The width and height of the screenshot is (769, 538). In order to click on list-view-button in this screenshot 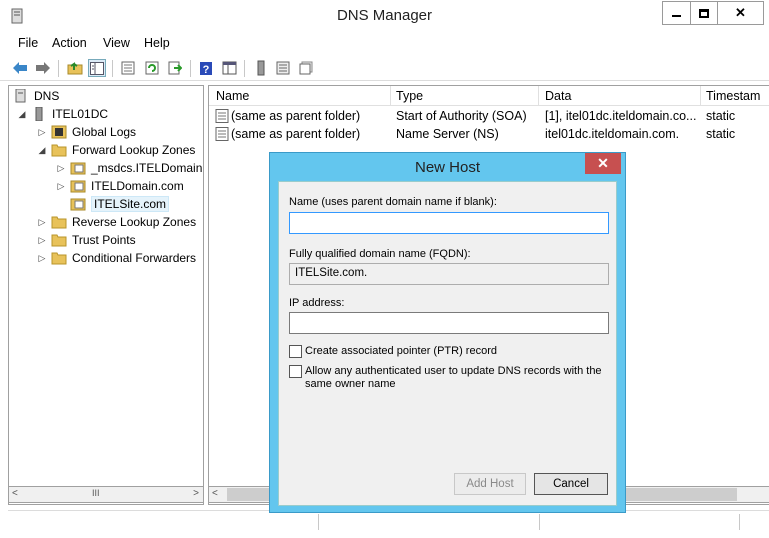, I will do `click(283, 68)`.